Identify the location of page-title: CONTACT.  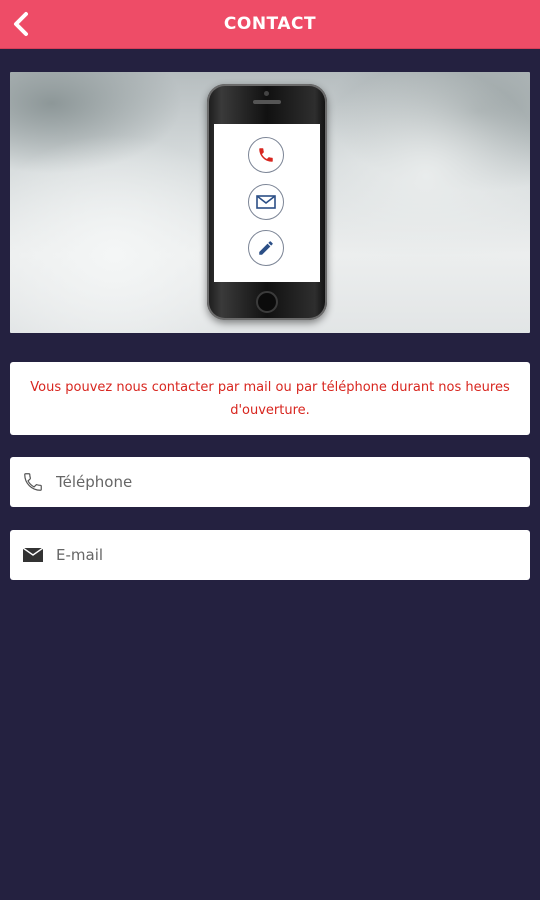
(270, 24).